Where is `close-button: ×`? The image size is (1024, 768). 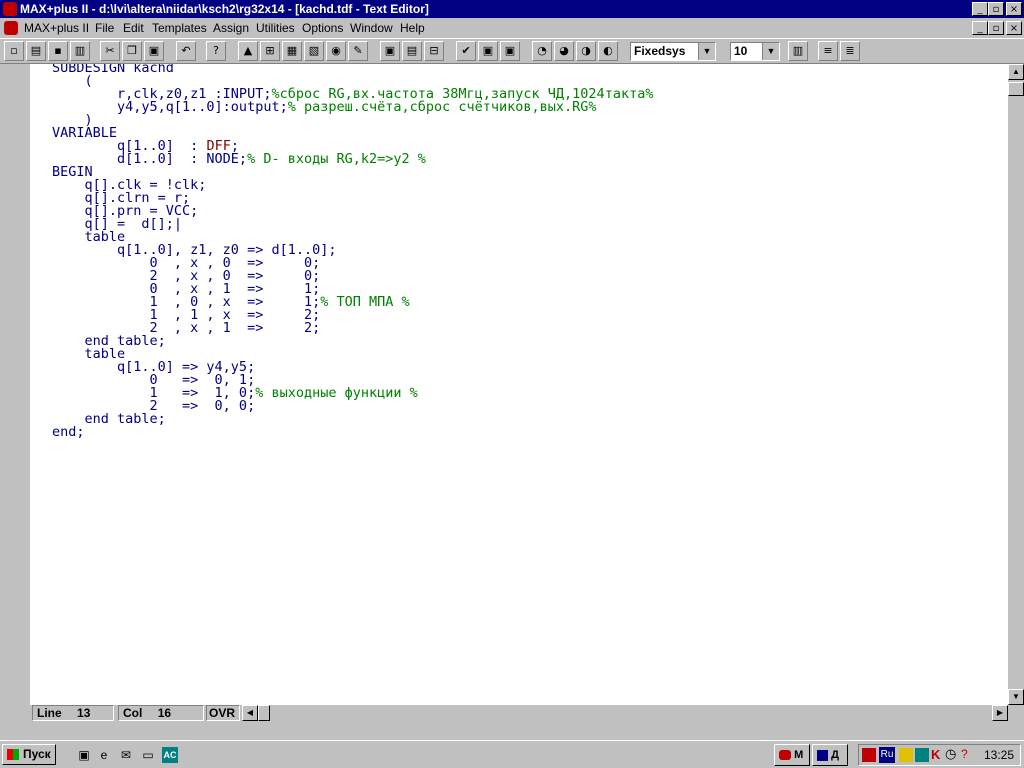 close-button: × is located at coordinates (1014, 9).